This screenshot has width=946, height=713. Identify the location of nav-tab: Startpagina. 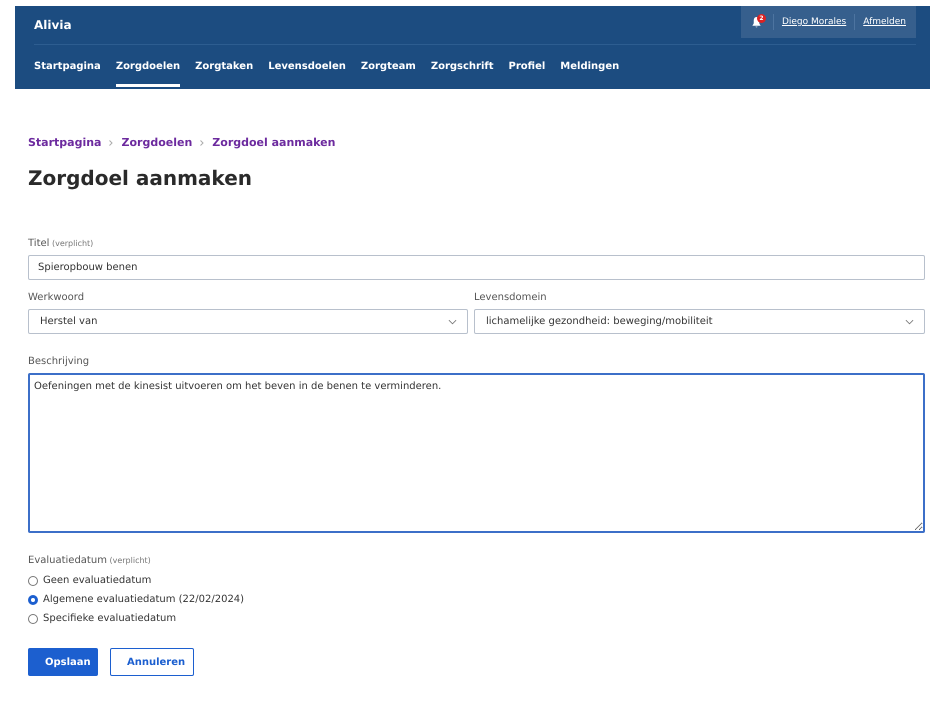
(67, 69).